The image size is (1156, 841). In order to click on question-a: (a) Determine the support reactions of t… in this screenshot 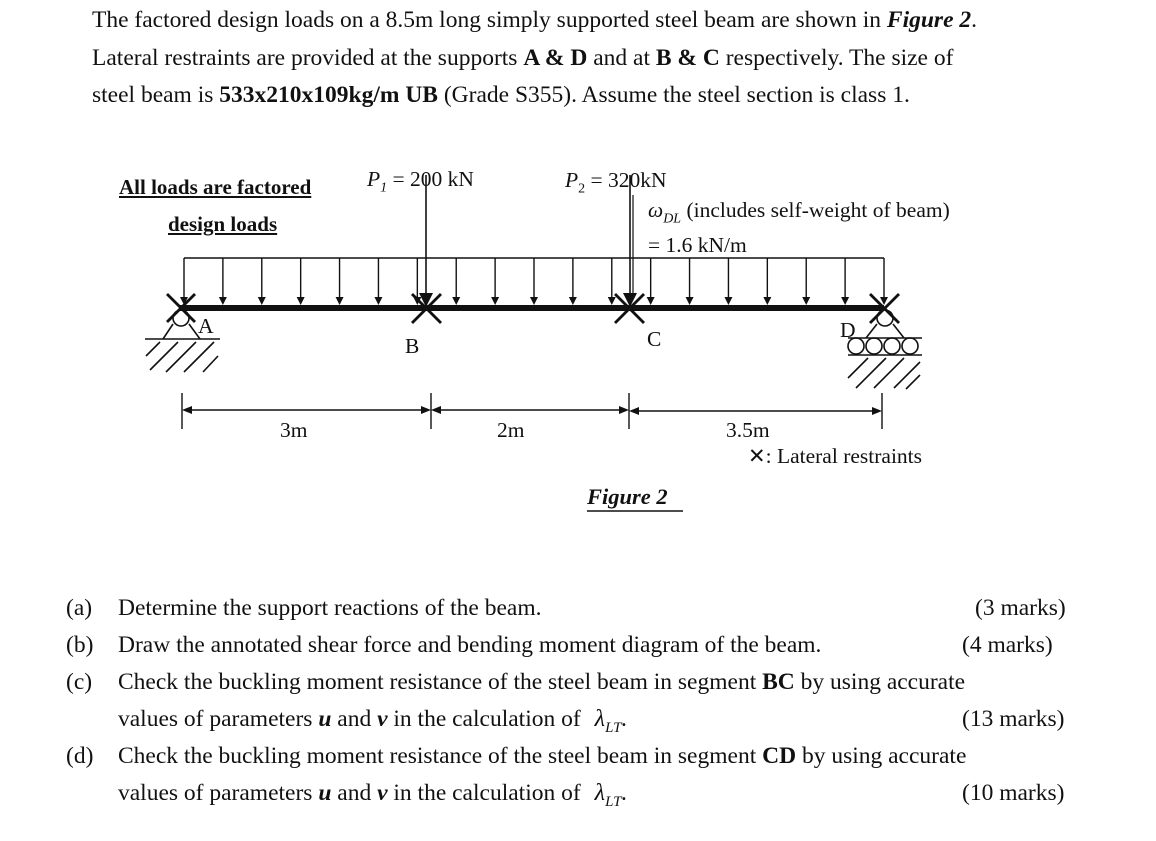, I will do `click(586, 608)`.